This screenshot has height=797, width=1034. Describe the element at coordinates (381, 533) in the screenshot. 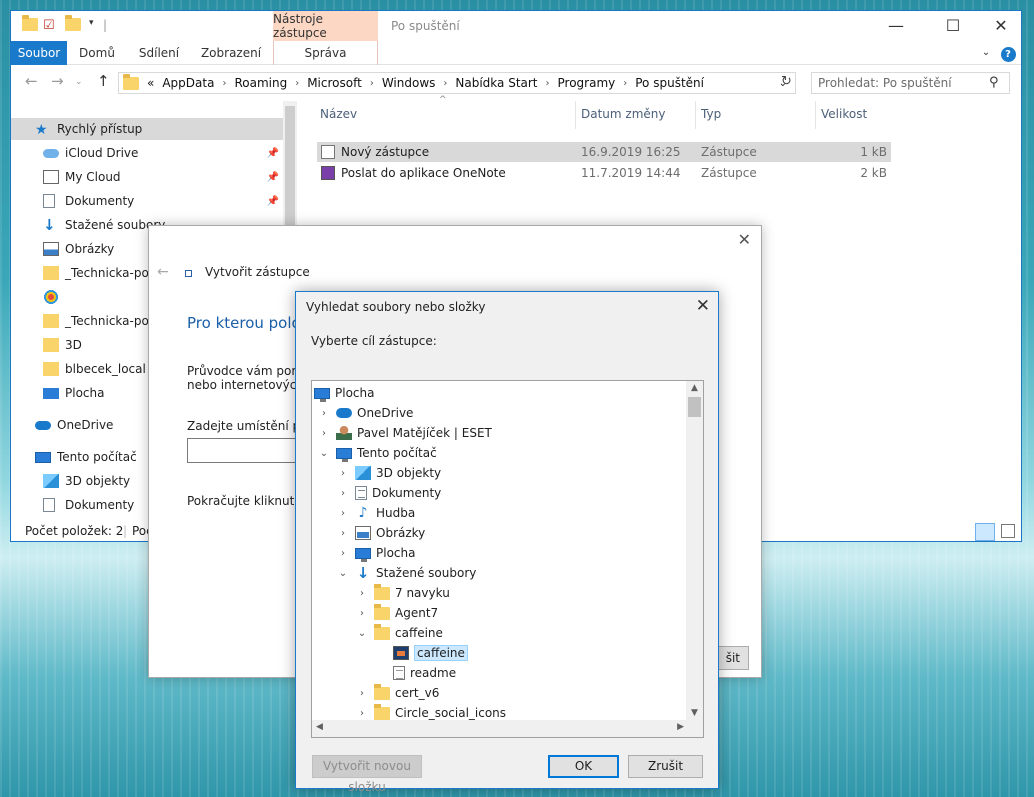

I see `tree-node: › Obrázky` at that location.